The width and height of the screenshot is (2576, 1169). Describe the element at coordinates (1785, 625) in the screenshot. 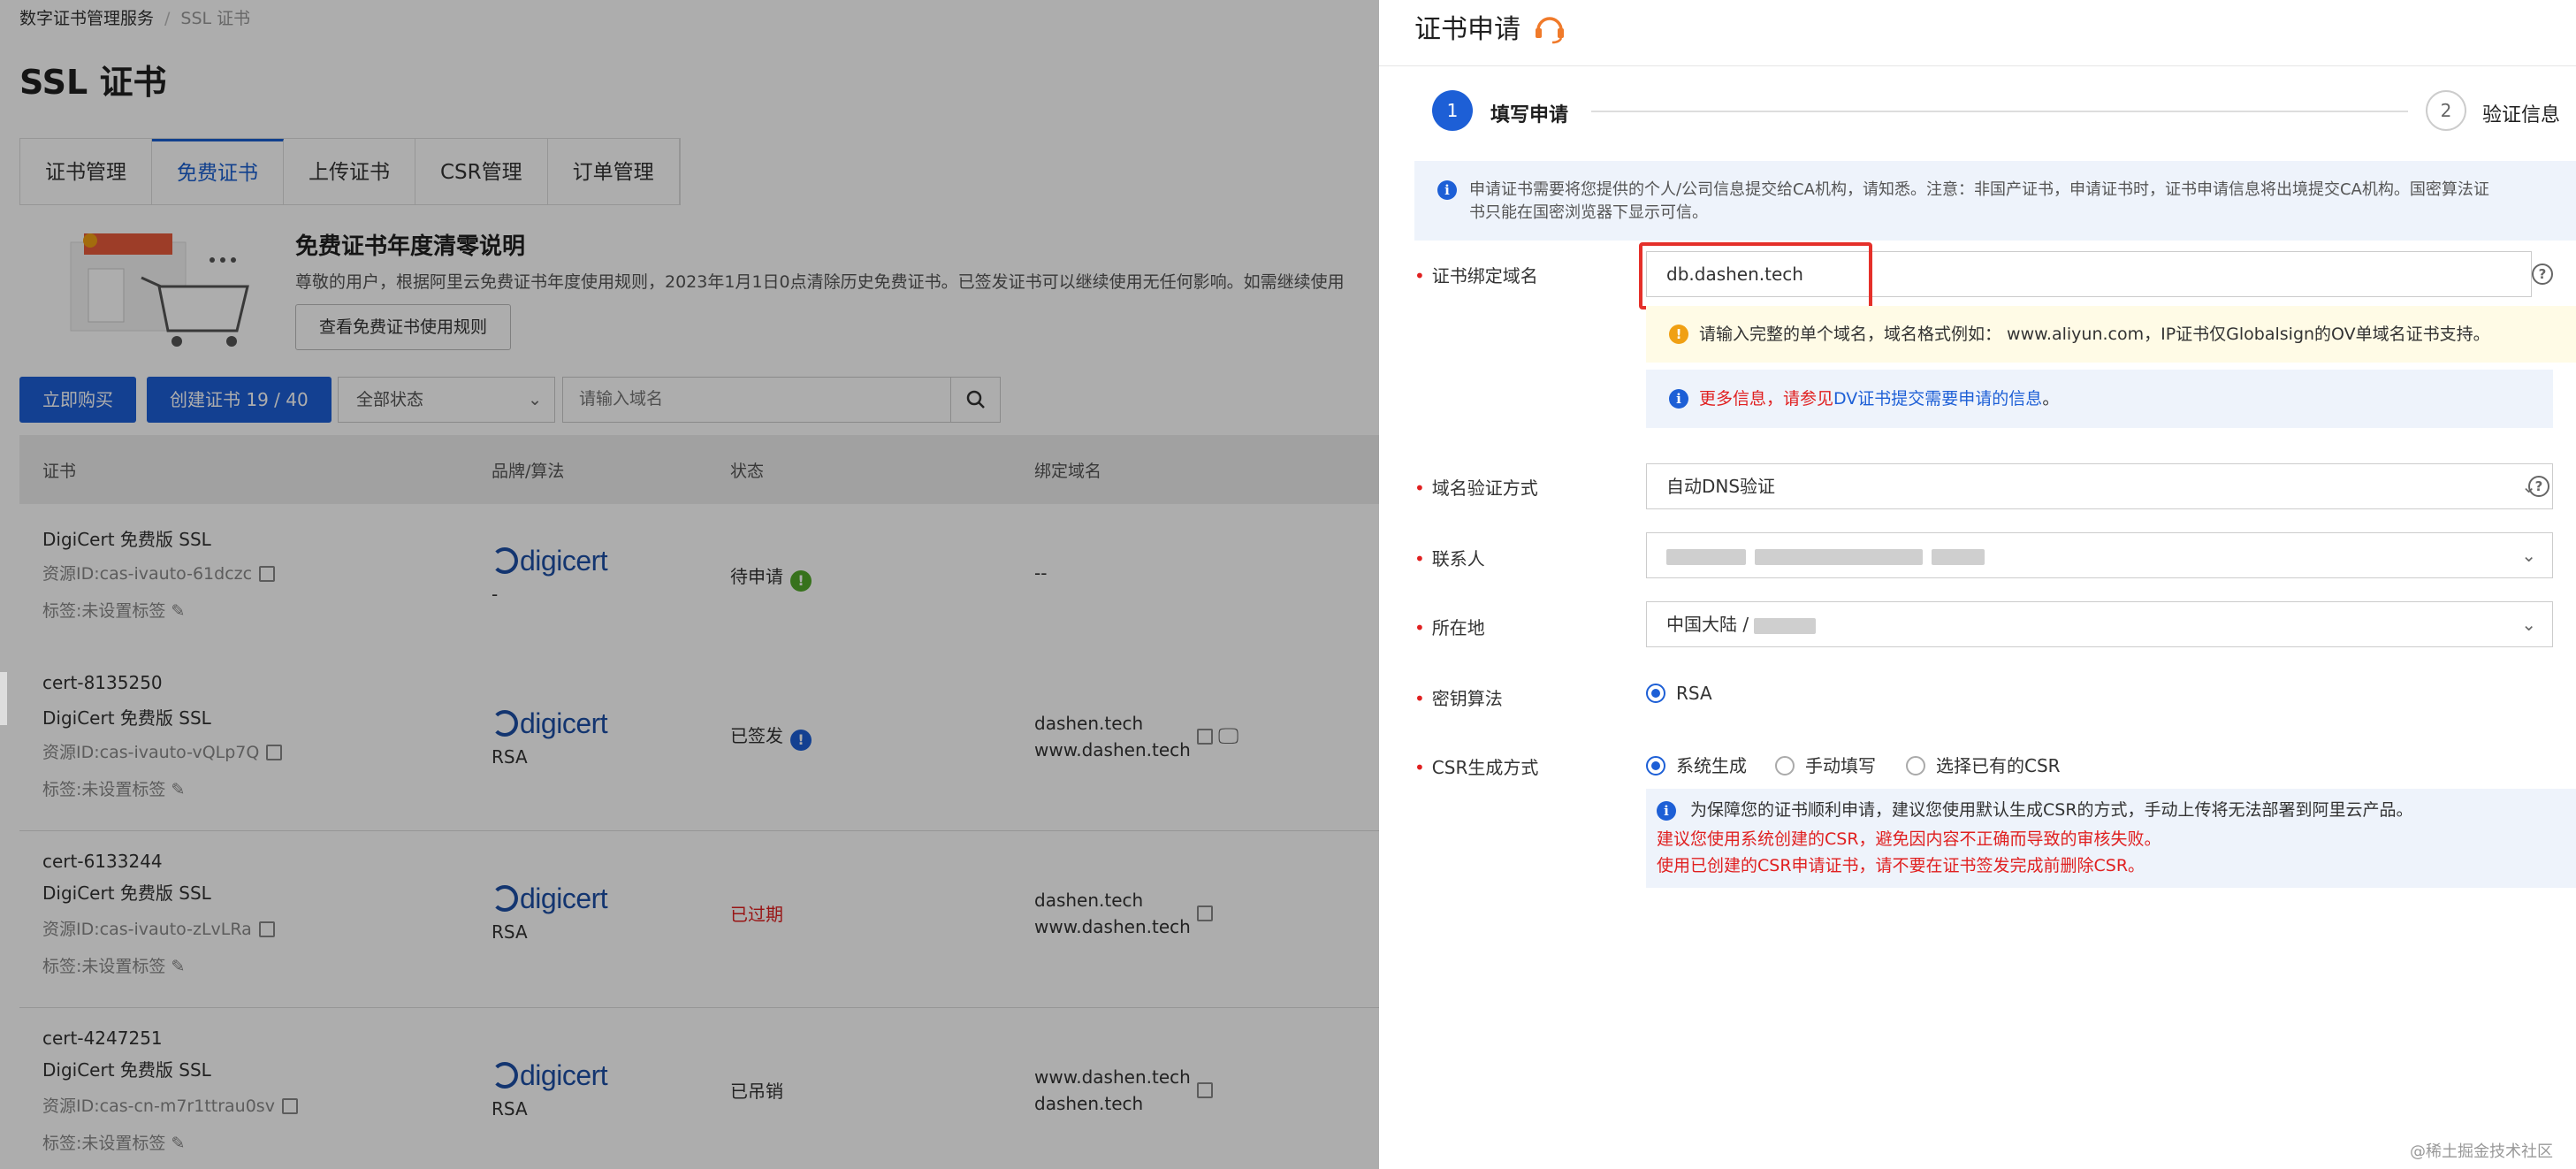

I see `blurred-location` at that location.